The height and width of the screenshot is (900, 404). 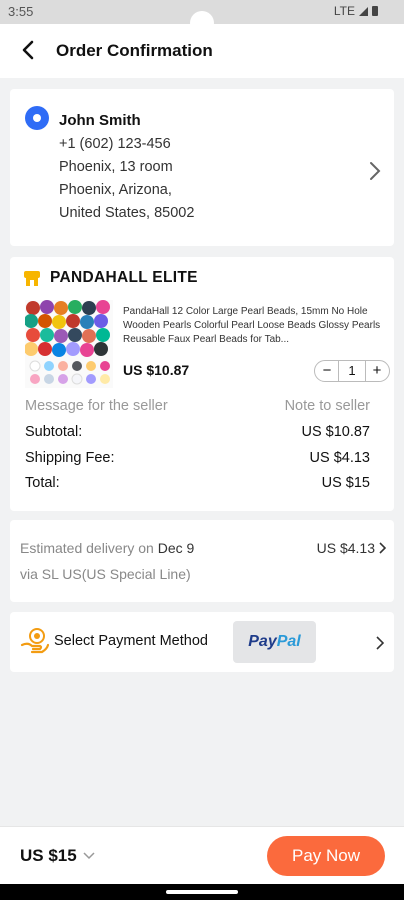 What do you see at coordinates (116, 167) in the screenshot?
I see `address-line-1: Phoenix, 13 room` at bounding box center [116, 167].